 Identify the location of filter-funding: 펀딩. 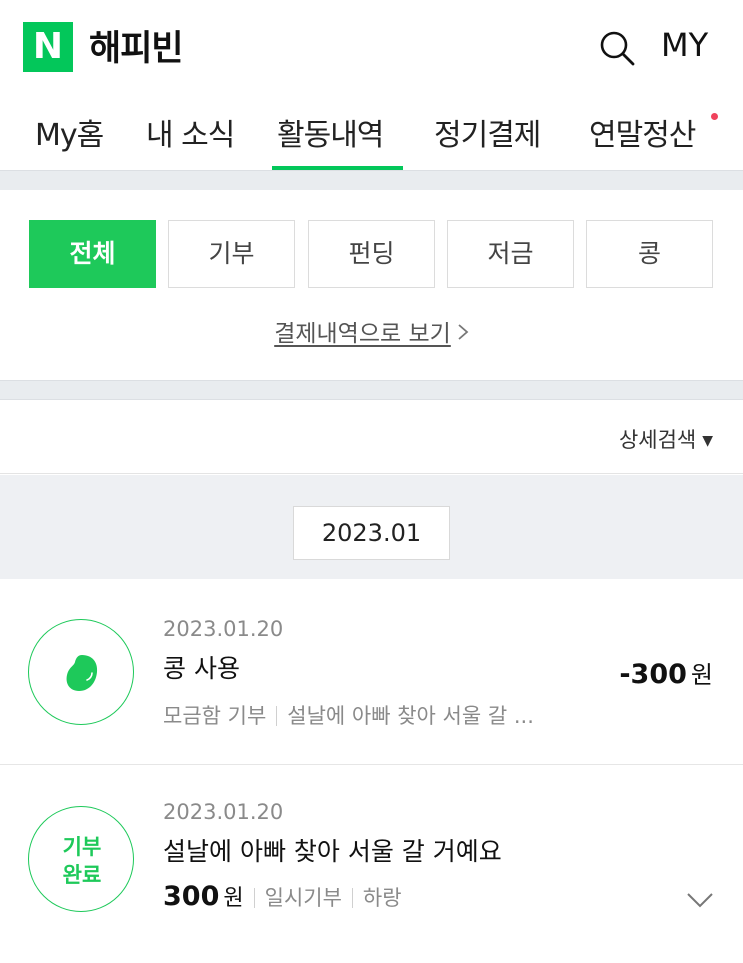
(371, 254).